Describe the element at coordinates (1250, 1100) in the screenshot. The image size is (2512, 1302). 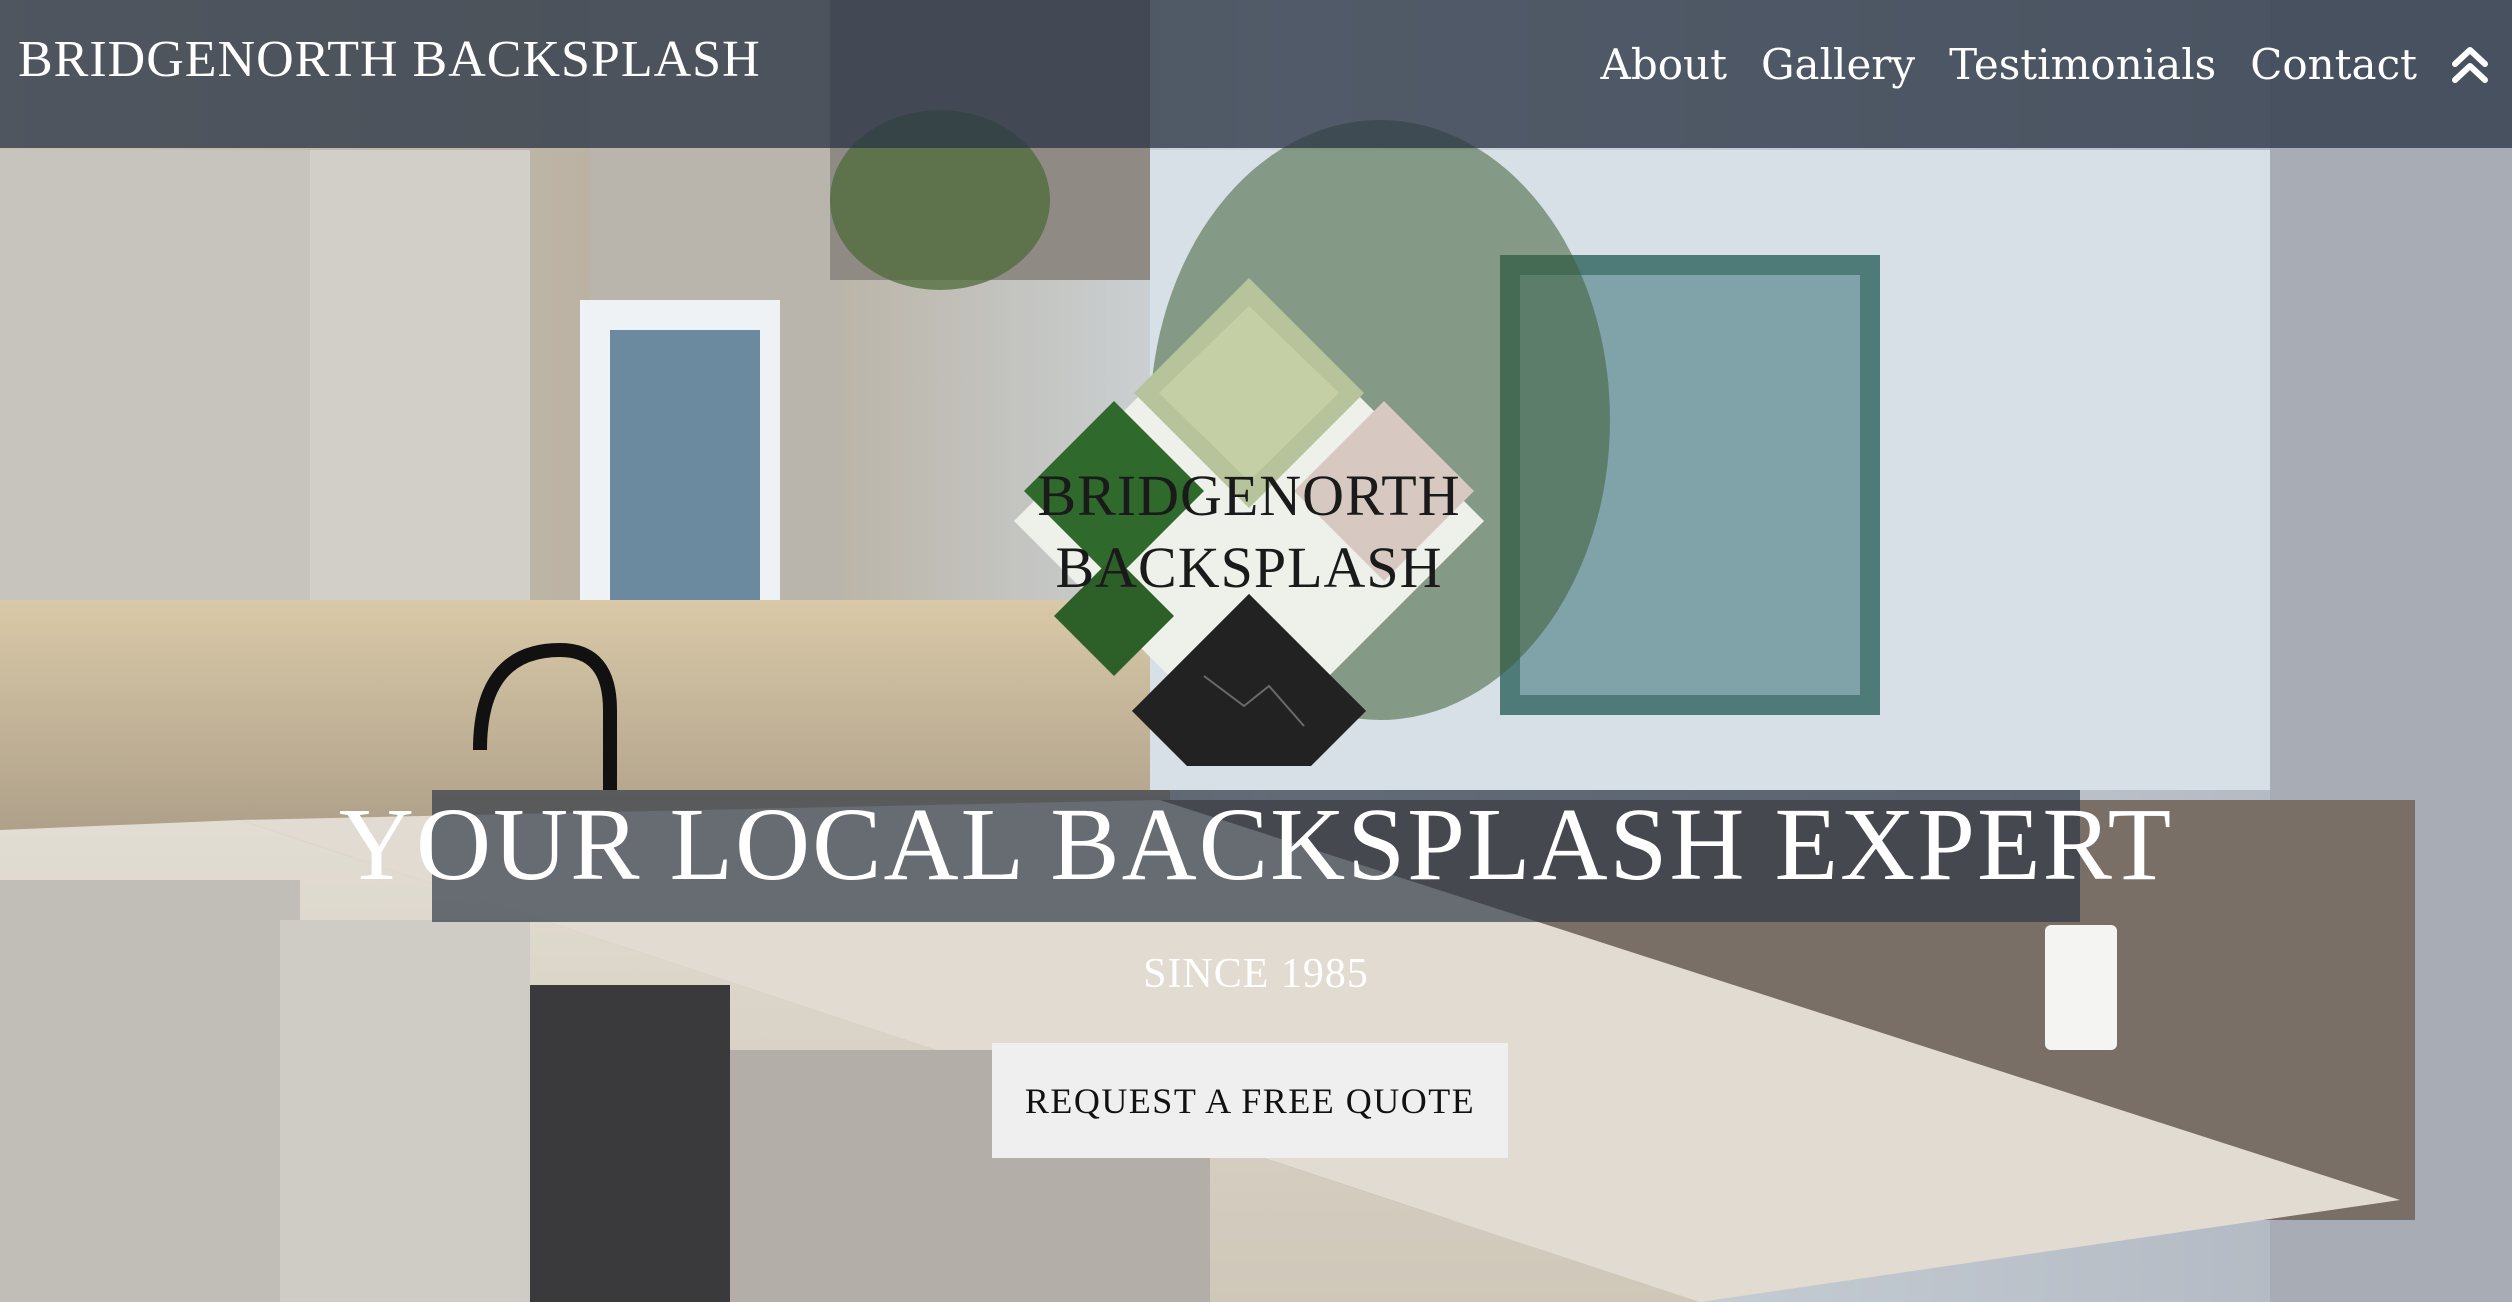
I see `request-quote-button: REQUEST A FREE QUOTE` at that location.